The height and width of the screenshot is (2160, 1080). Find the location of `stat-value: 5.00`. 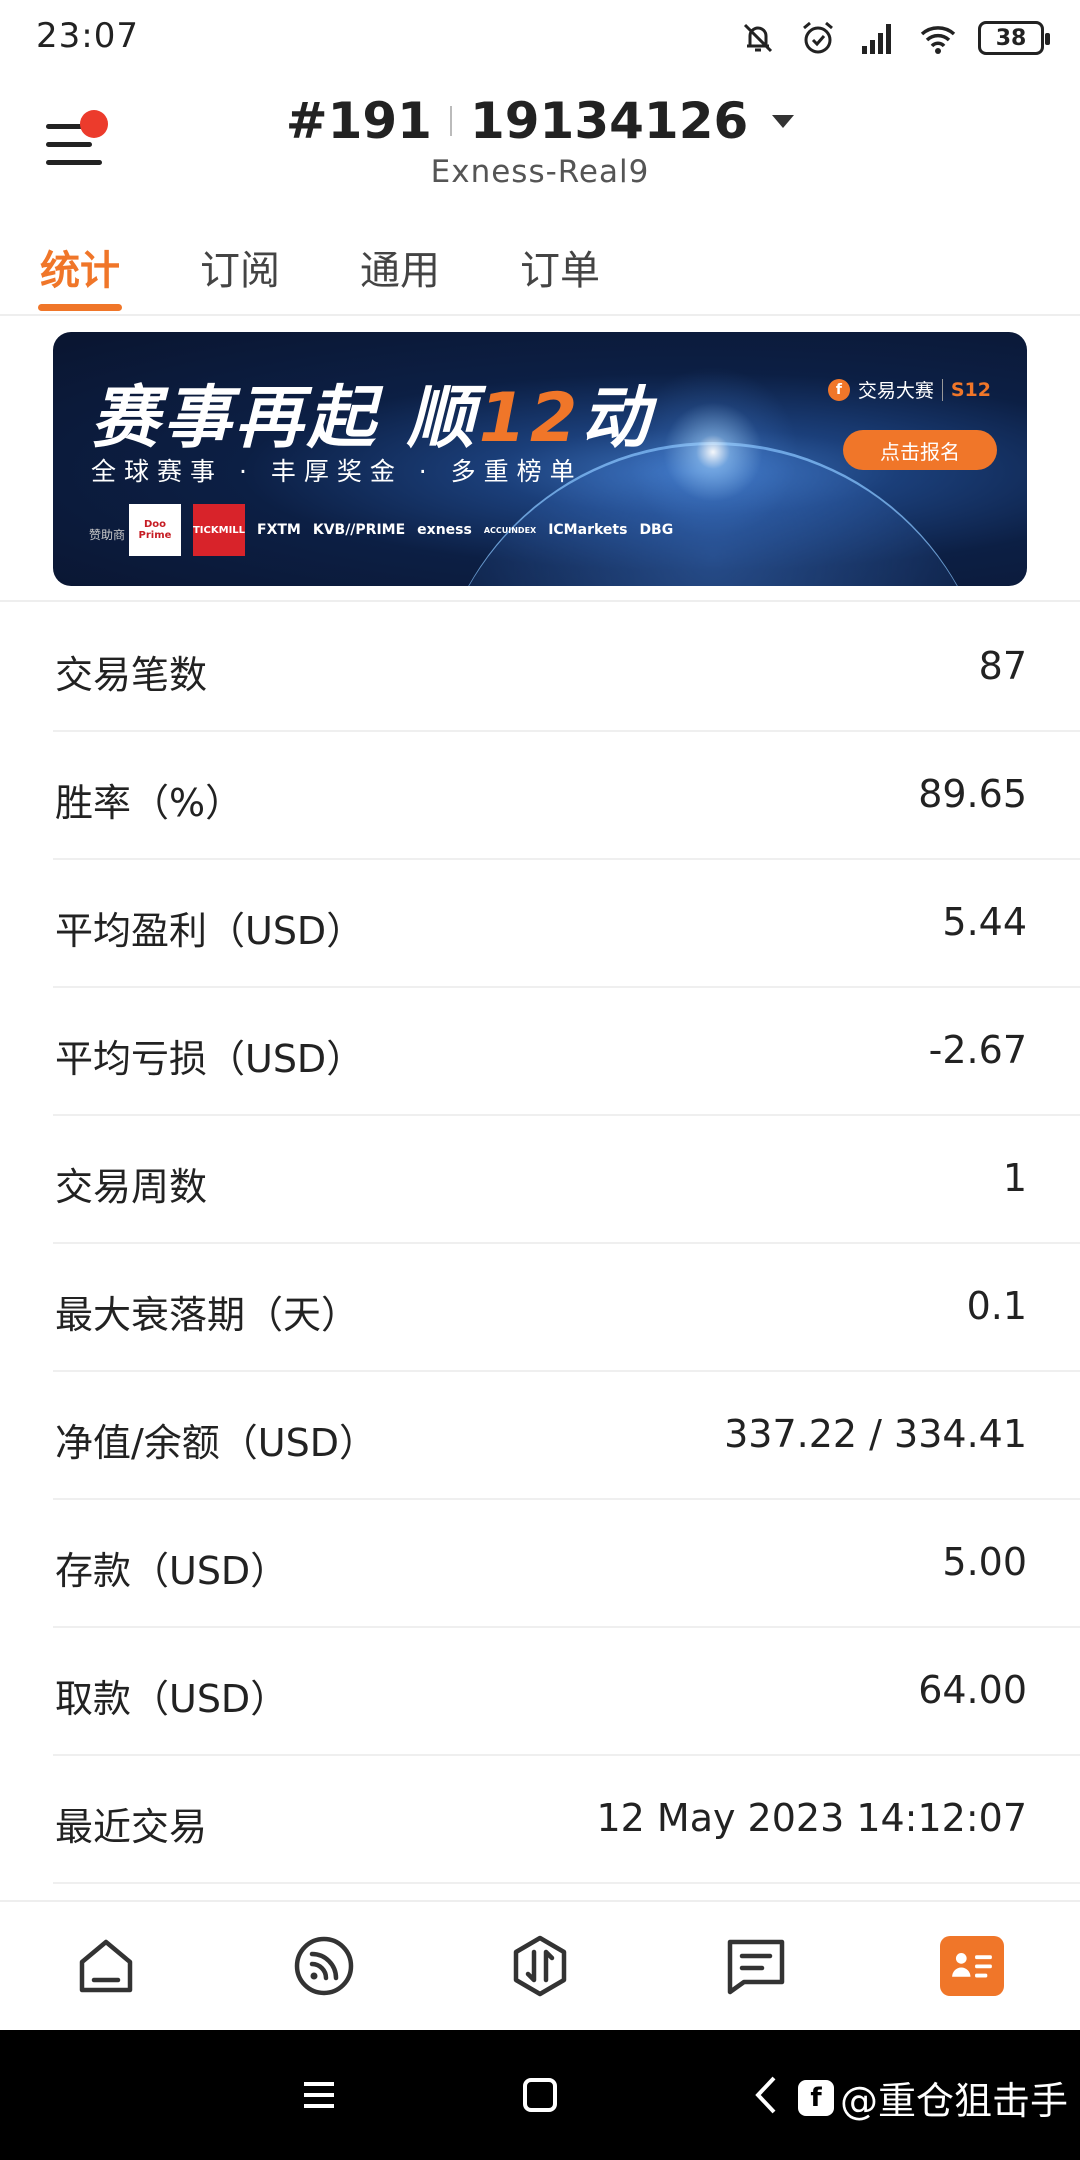

stat-value: 5.00 is located at coordinates (984, 1562).